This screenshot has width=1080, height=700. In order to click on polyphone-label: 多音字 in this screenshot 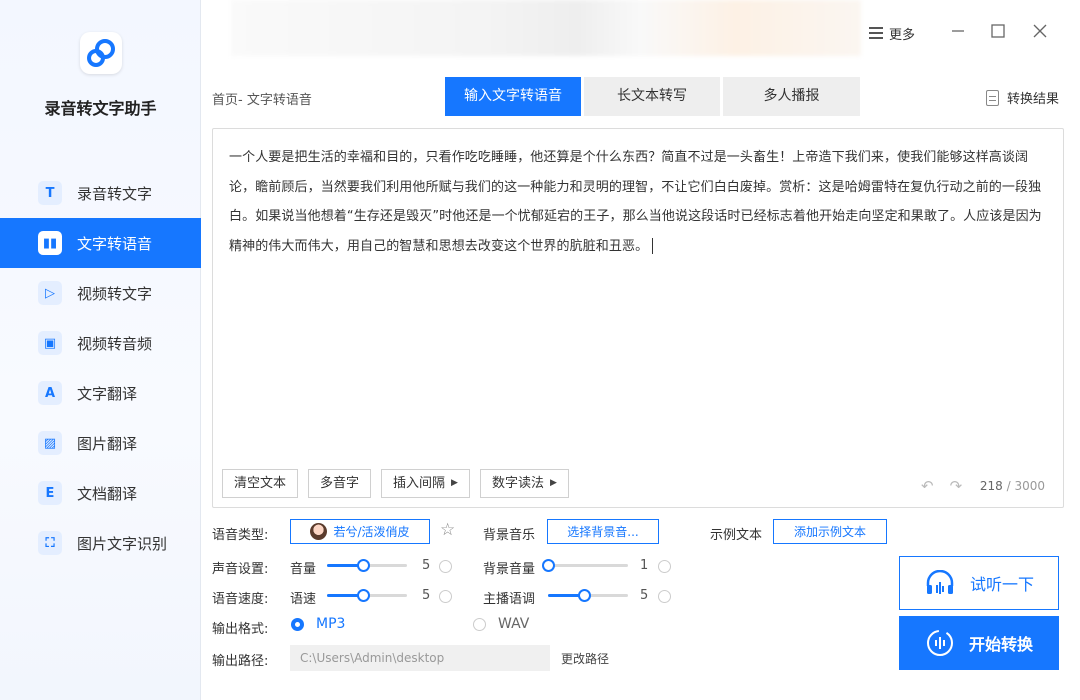, I will do `click(340, 483)`.